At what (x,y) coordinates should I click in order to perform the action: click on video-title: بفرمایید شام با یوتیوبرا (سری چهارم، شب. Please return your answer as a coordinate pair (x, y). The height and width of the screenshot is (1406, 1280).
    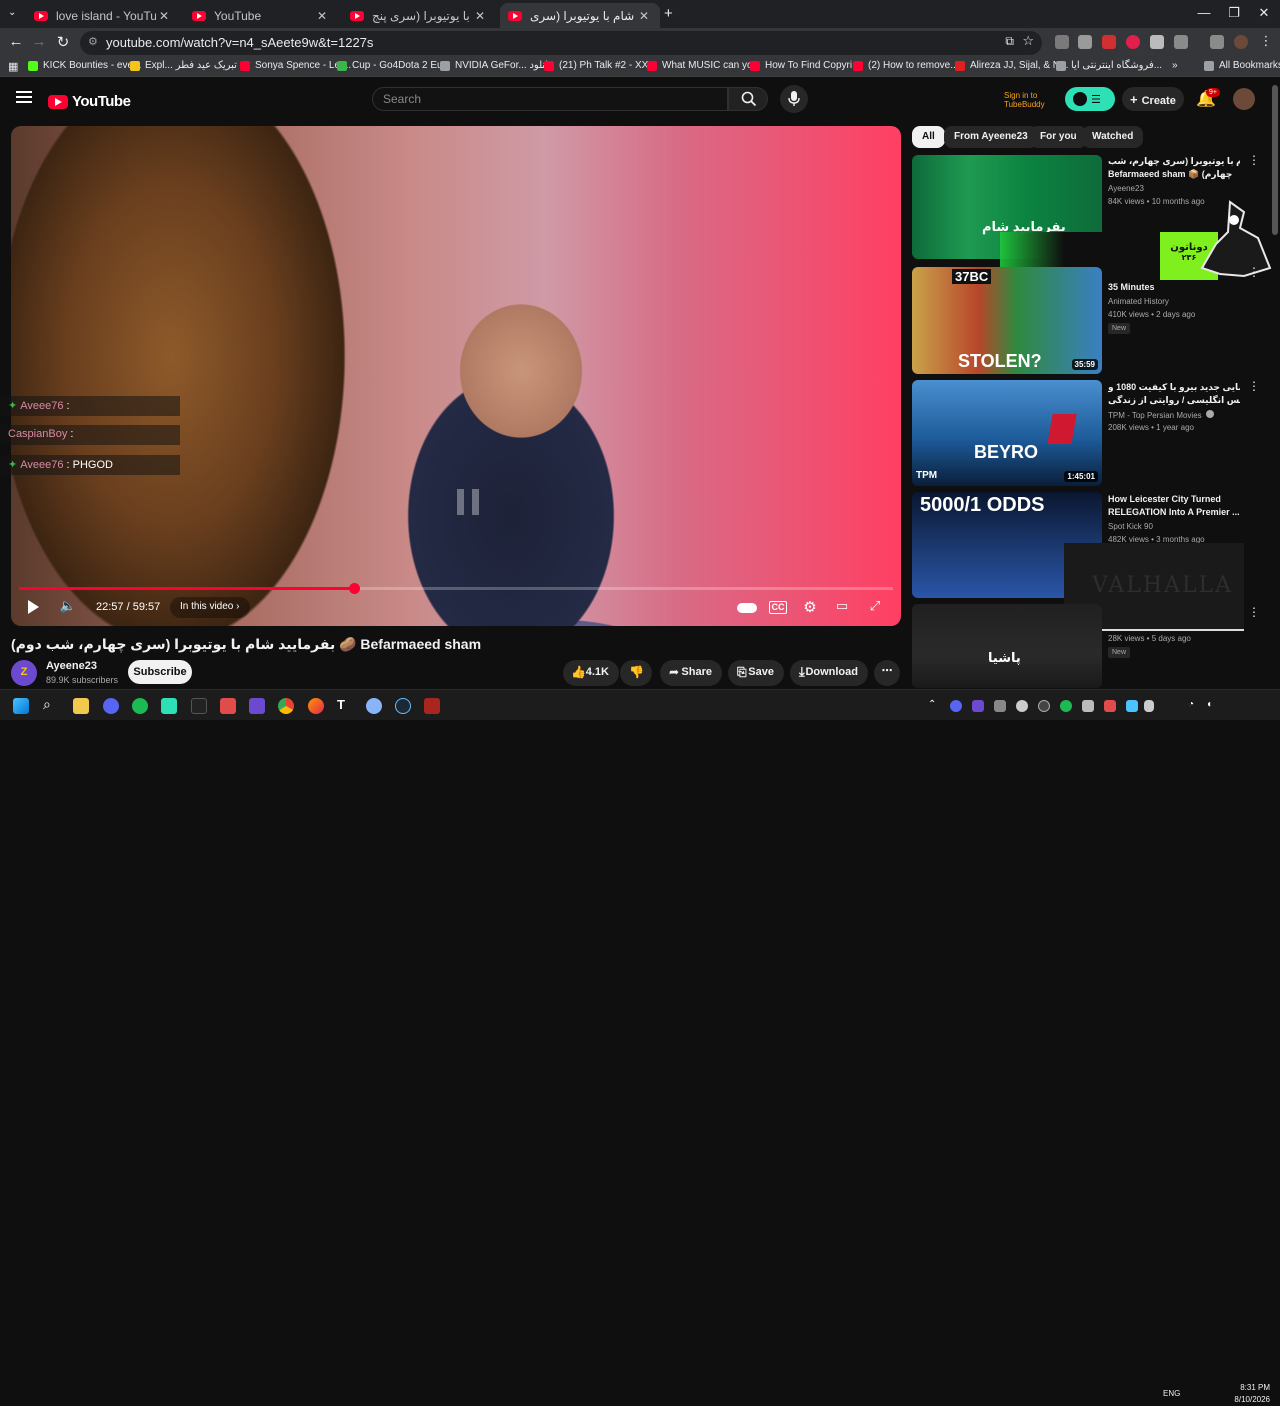
    Looking at the image, I should click on (1174, 161).